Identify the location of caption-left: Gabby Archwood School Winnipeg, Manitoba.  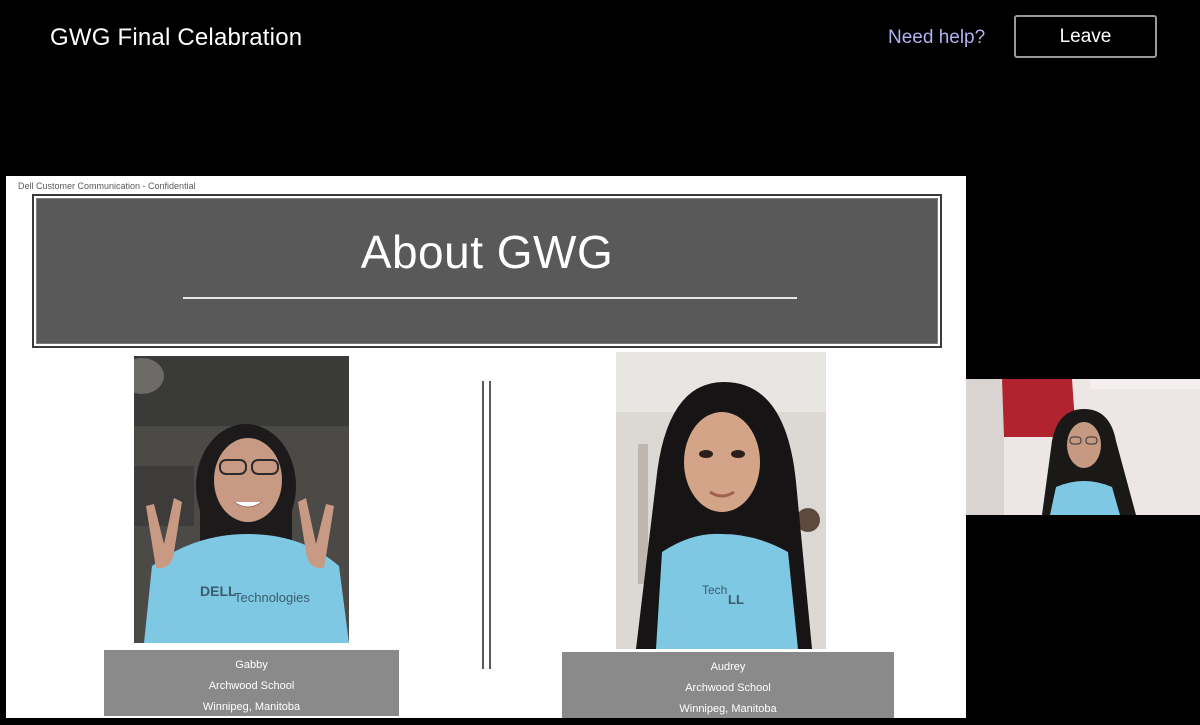
(251, 683).